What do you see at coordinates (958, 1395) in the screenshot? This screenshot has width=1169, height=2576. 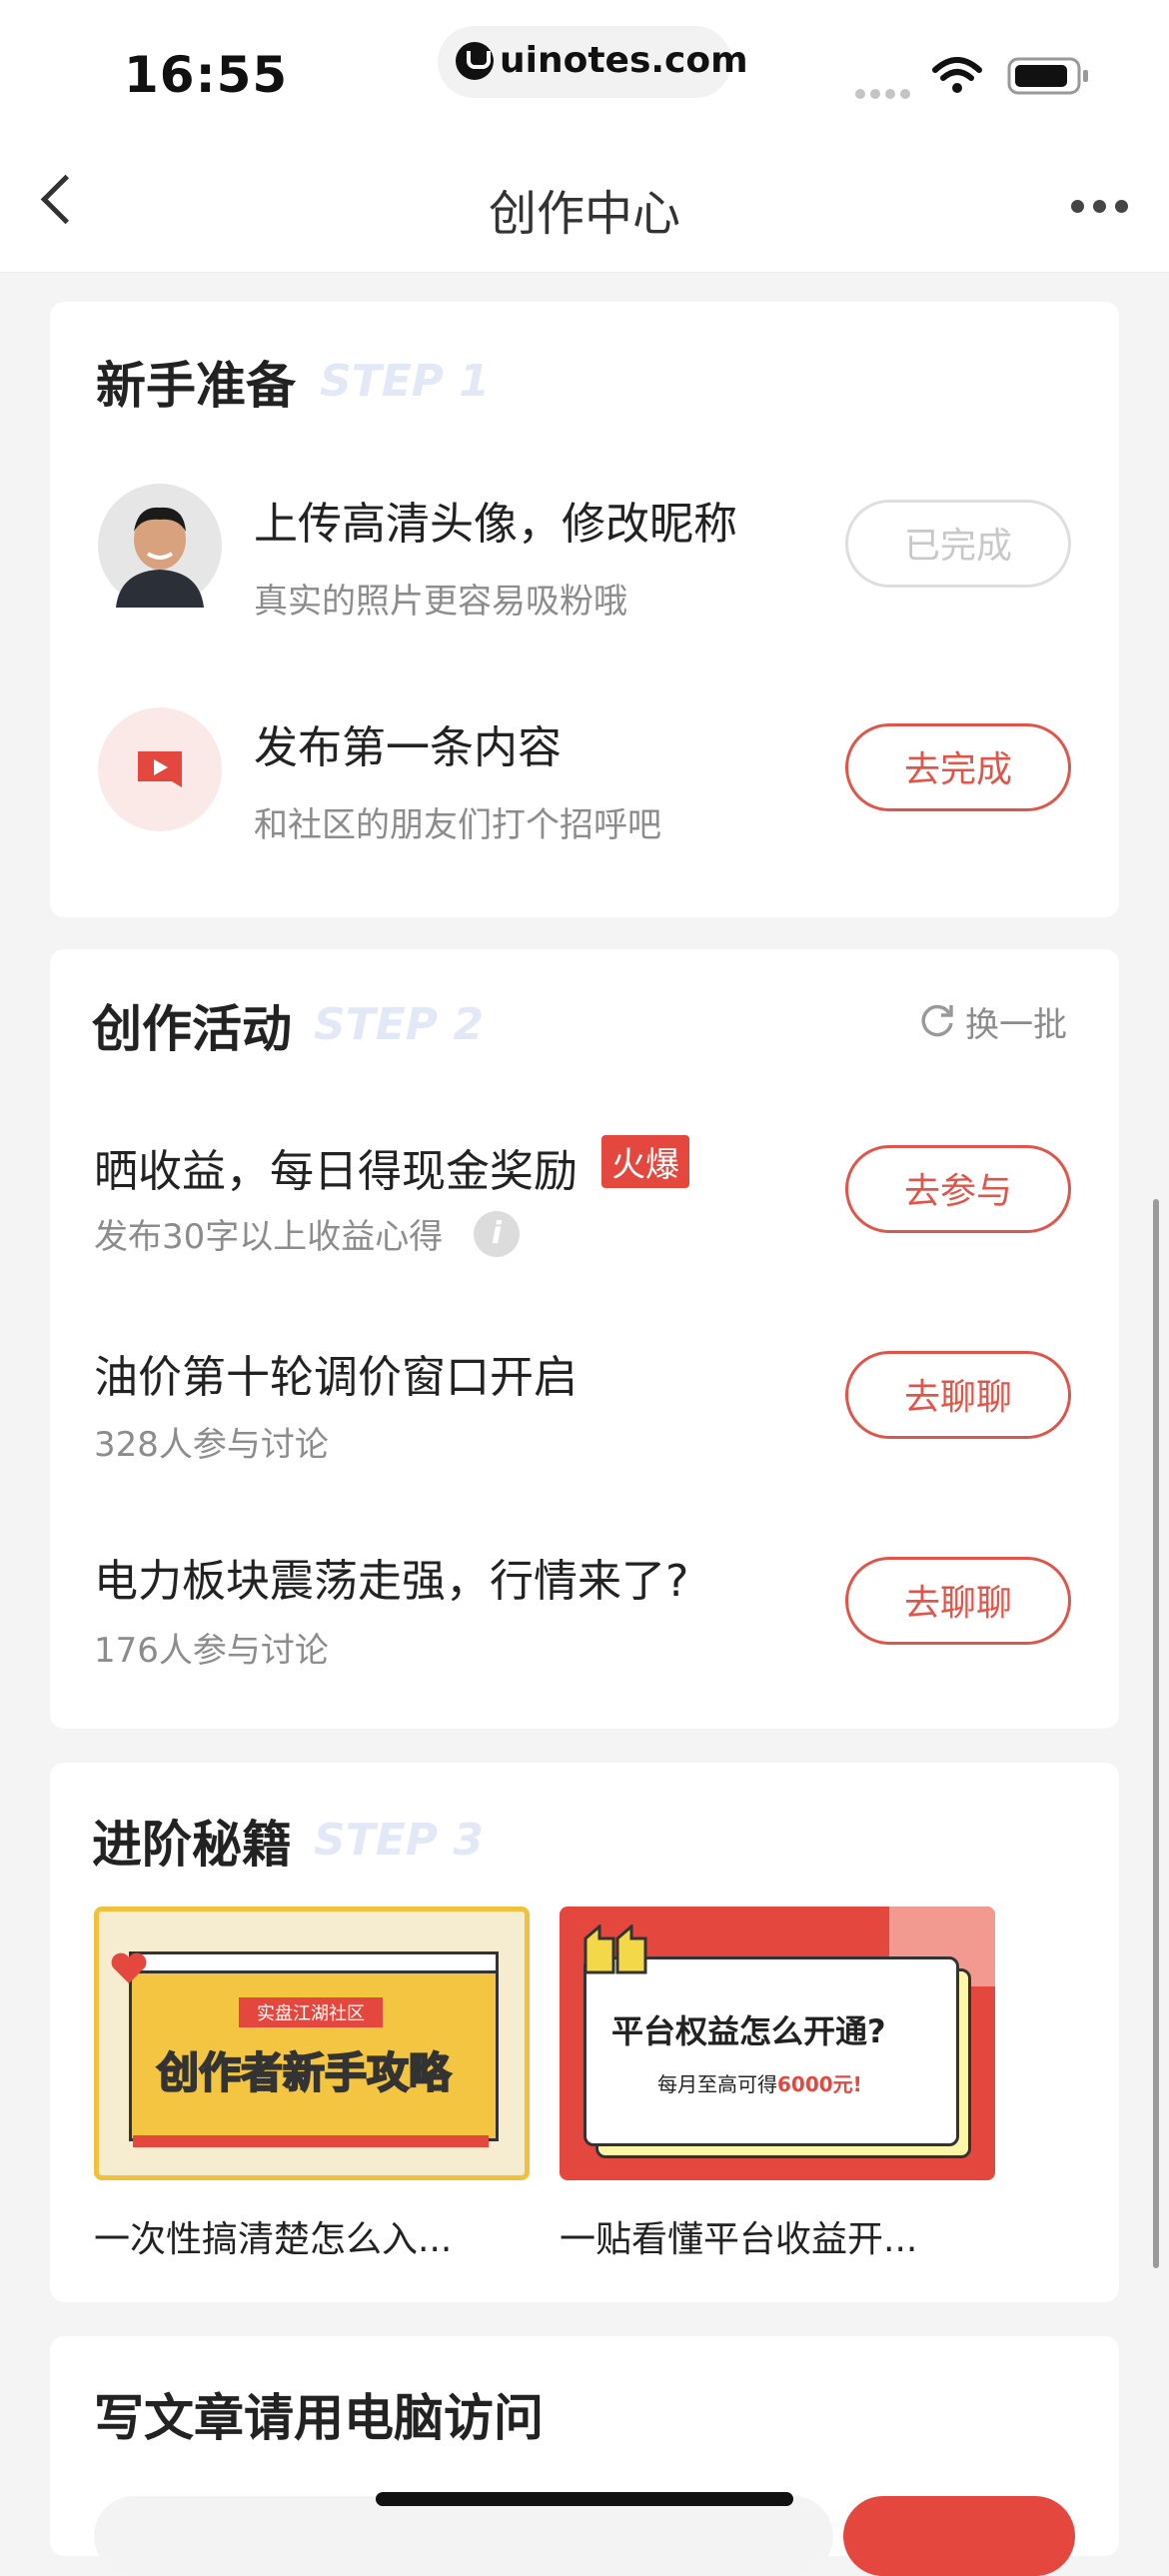 I see `chat-button-oil: 去聊聊` at bounding box center [958, 1395].